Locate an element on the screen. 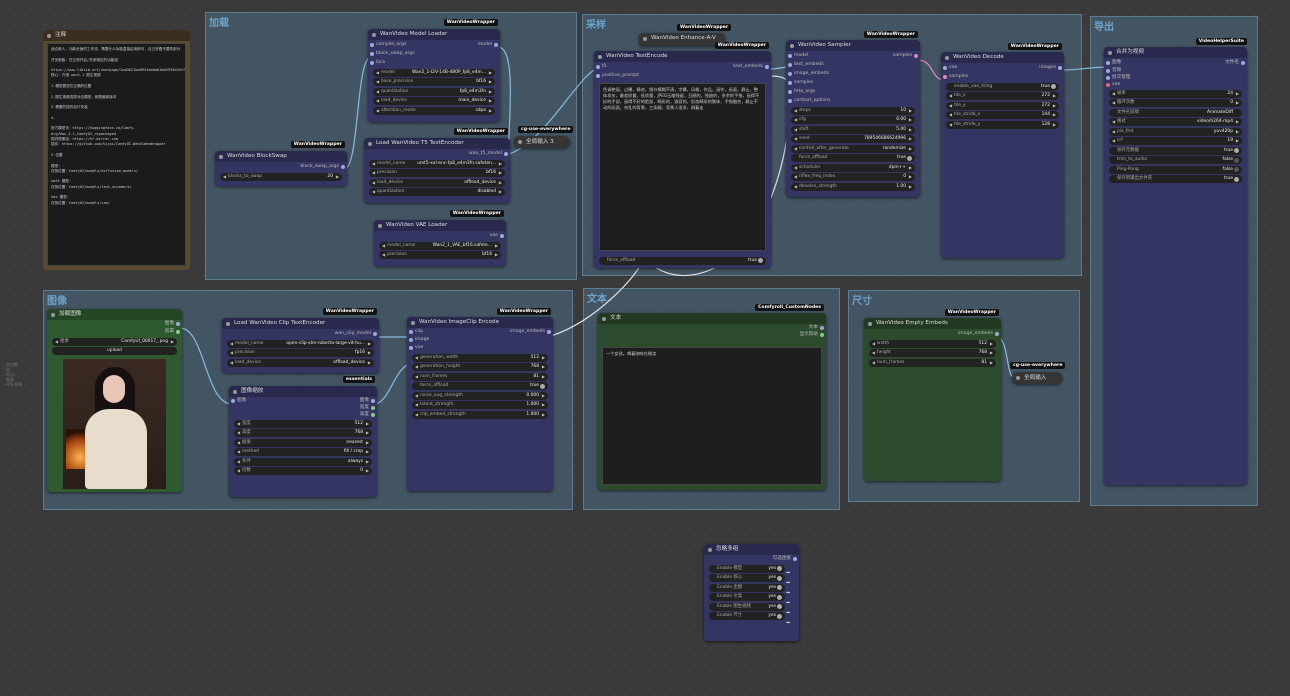  widget-save-metadata: 保存元数据 true is located at coordinates (1175, 150).